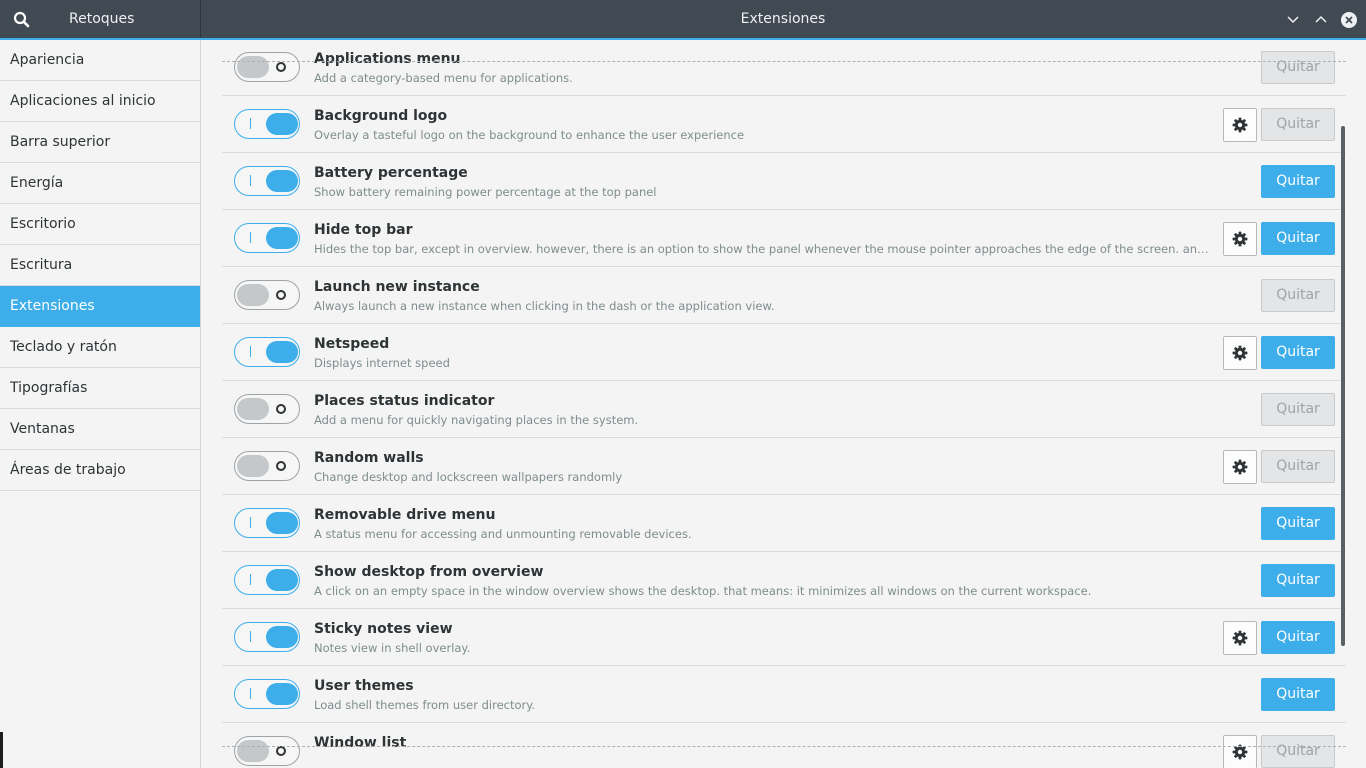 The width and height of the screenshot is (1366, 768). I want to click on extension-name: Background logo, so click(381, 116).